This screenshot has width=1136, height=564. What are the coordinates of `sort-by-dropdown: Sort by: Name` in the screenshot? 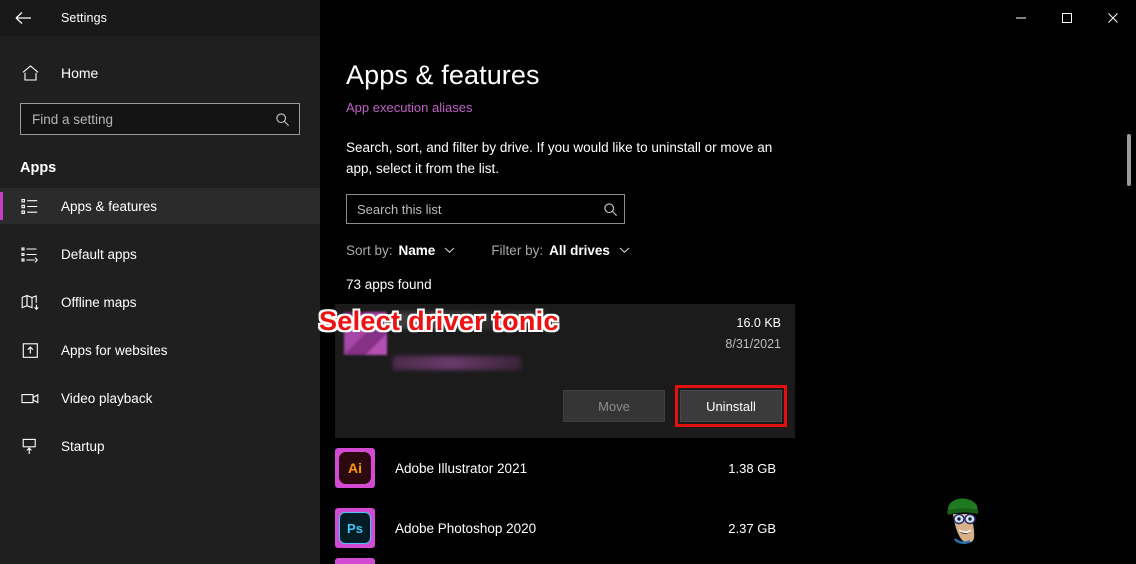 It's located at (400, 250).